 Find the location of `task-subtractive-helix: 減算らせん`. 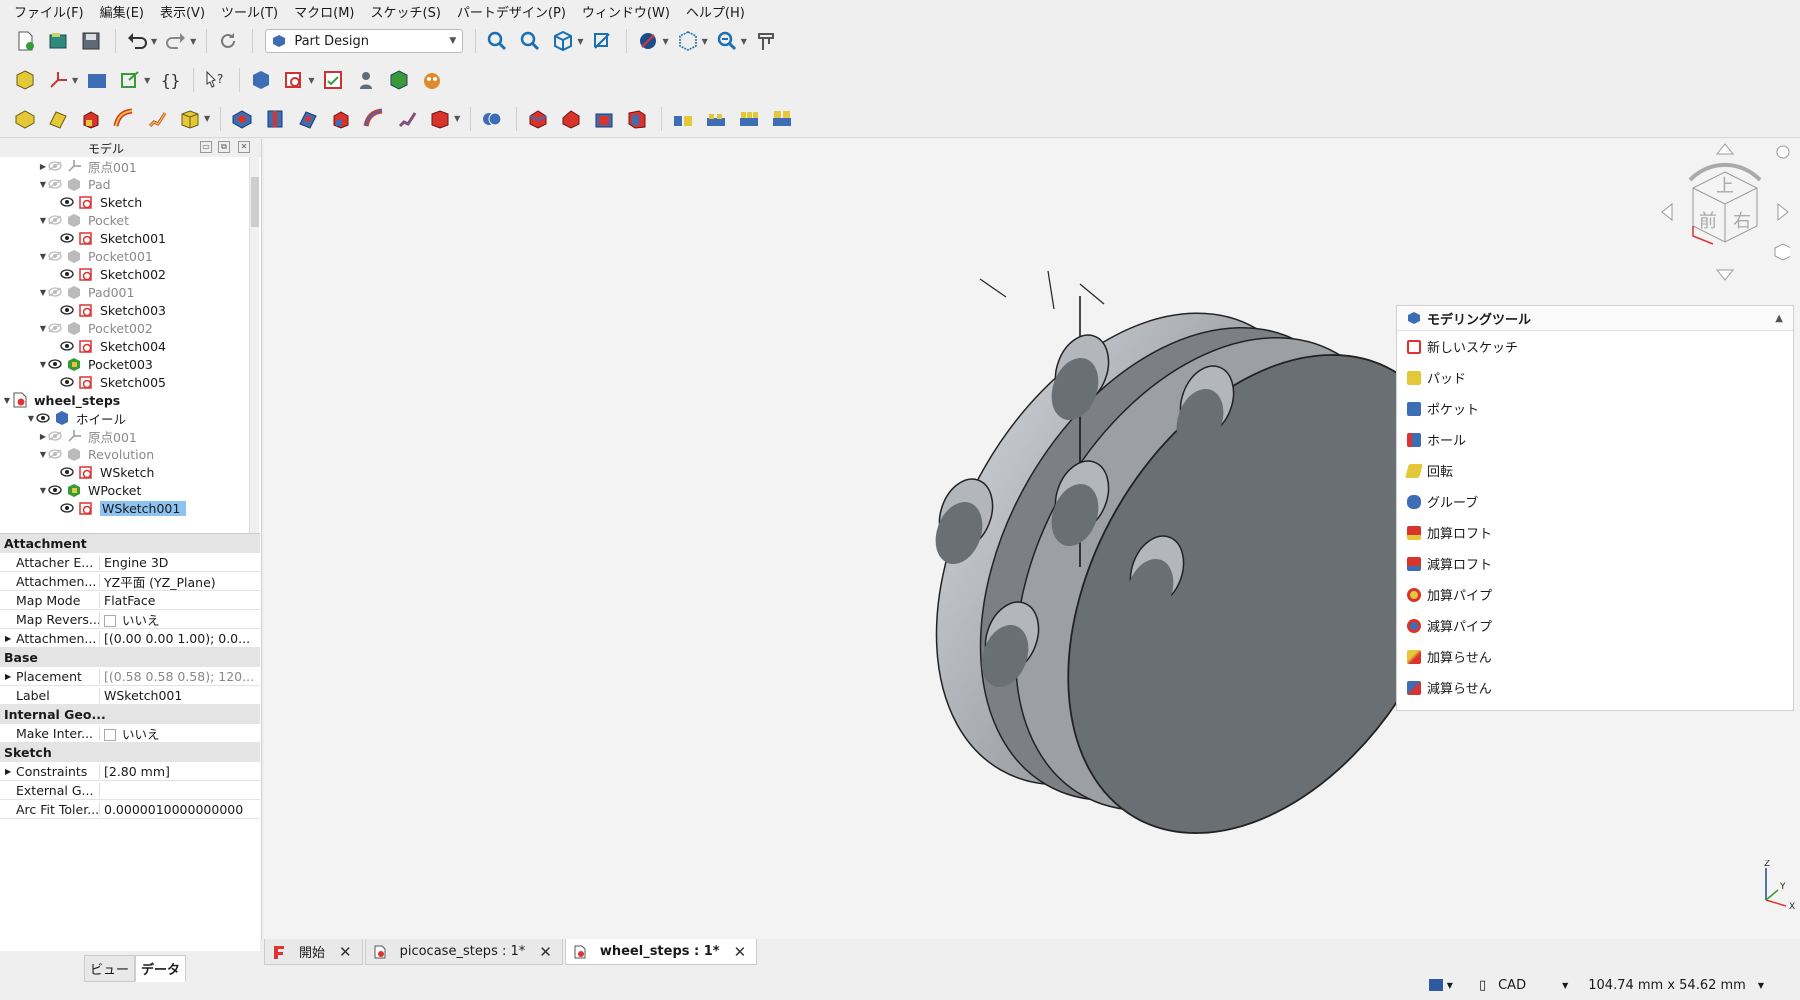

task-subtractive-helix: 減算らせん is located at coordinates (1595, 687).